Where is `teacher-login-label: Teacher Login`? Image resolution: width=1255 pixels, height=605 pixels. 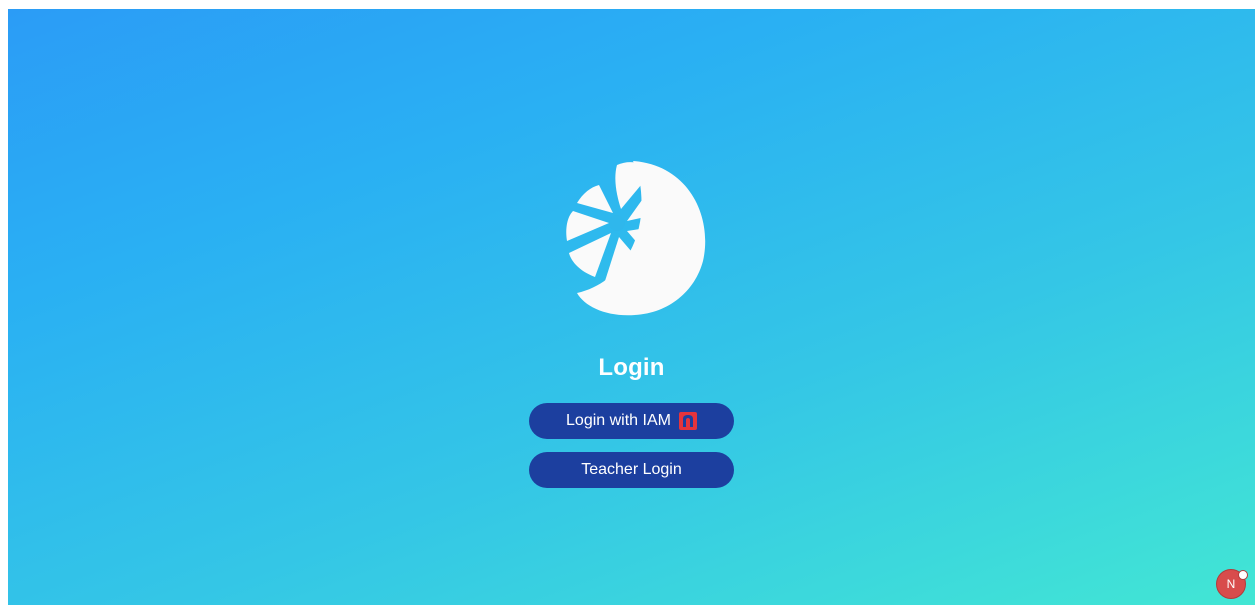
teacher-login-label: Teacher Login is located at coordinates (631, 469).